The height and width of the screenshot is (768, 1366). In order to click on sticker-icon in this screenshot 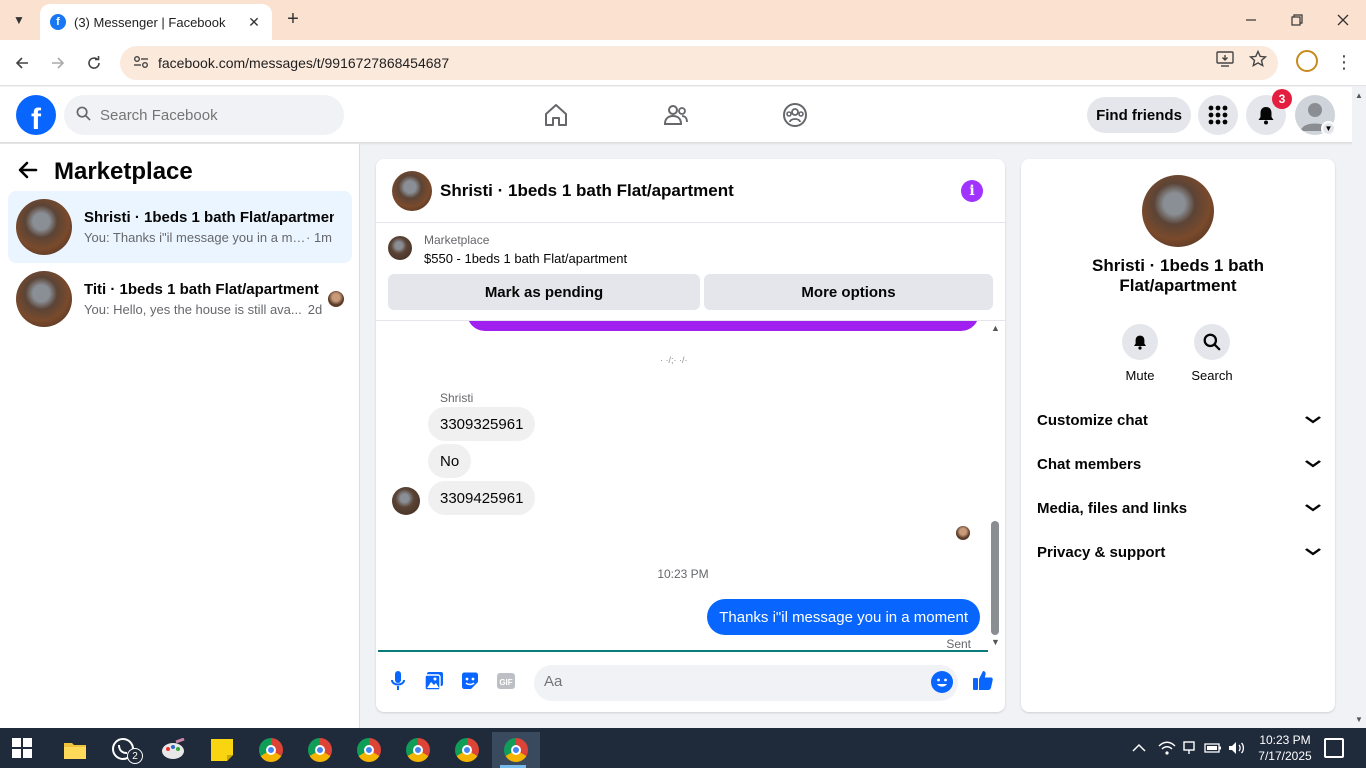, I will do `click(470, 681)`.